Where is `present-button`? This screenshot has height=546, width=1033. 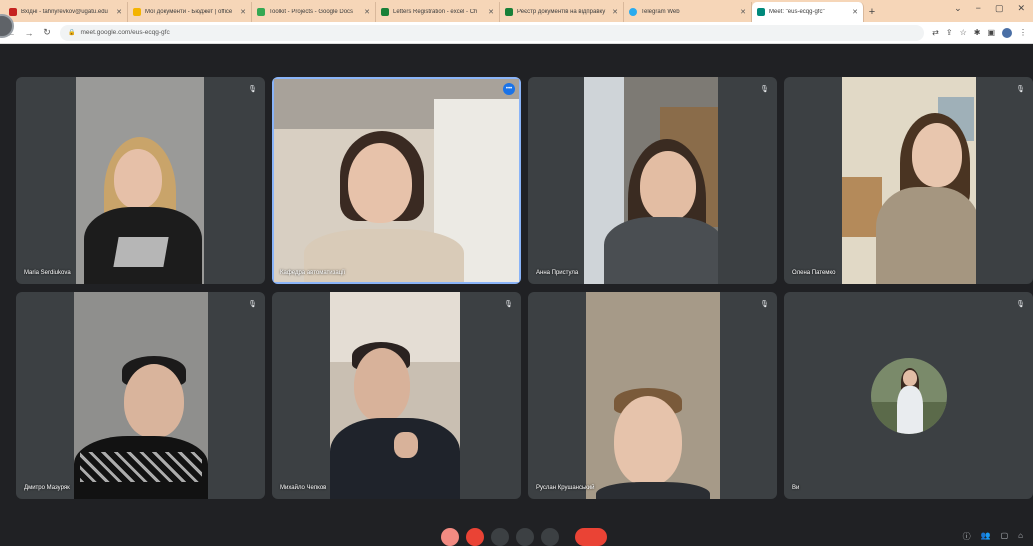 present-button is located at coordinates (525, 537).